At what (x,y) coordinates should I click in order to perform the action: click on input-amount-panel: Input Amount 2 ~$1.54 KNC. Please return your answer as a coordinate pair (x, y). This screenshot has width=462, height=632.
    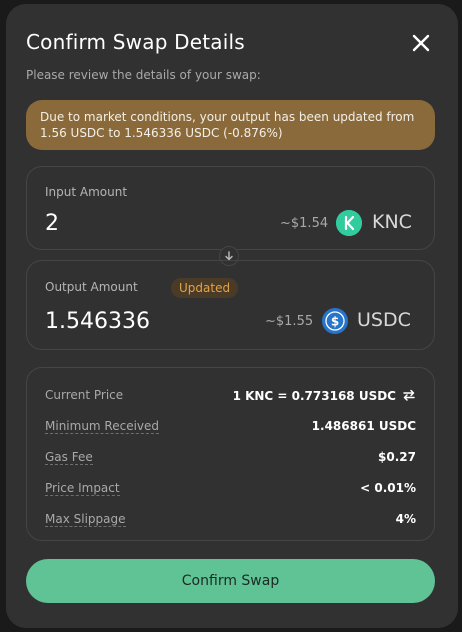
    Looking at the image, I should click on (230, 208).